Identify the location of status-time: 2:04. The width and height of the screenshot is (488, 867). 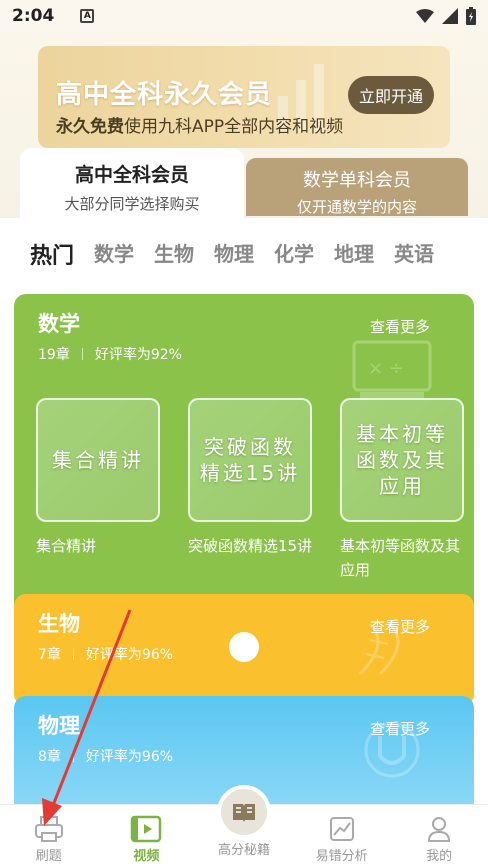
(33, 16).